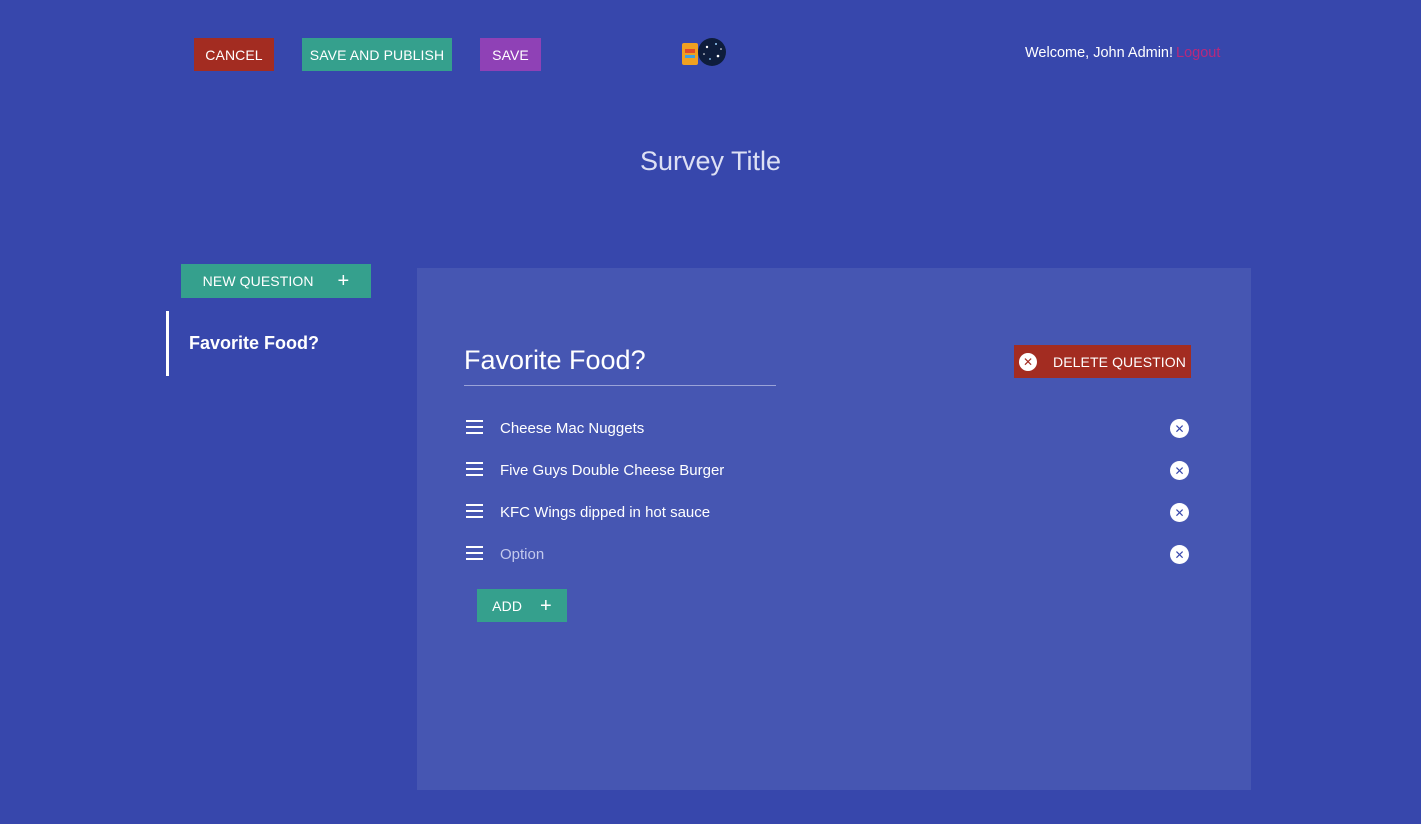  I want to click on option-text: KFC Wings dipped in hot sauce, so click(605, 513).